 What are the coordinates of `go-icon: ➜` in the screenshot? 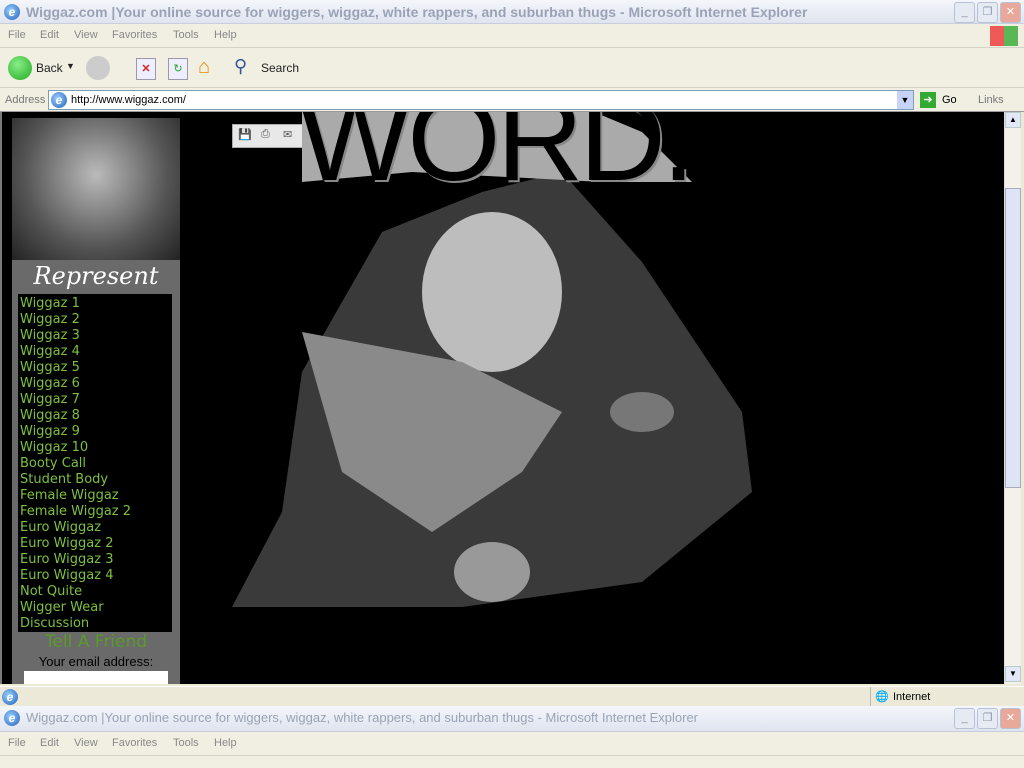 It's located at (928, 100).